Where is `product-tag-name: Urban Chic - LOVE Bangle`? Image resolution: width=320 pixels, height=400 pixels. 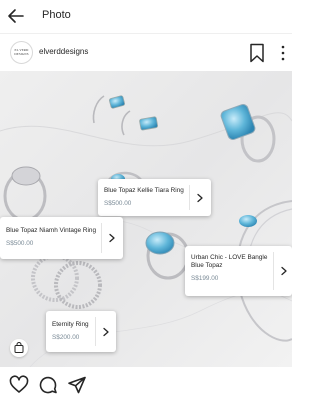
product-tag-name: Urban Chic - LOVE Bangle is located at coordinates (229, 257).